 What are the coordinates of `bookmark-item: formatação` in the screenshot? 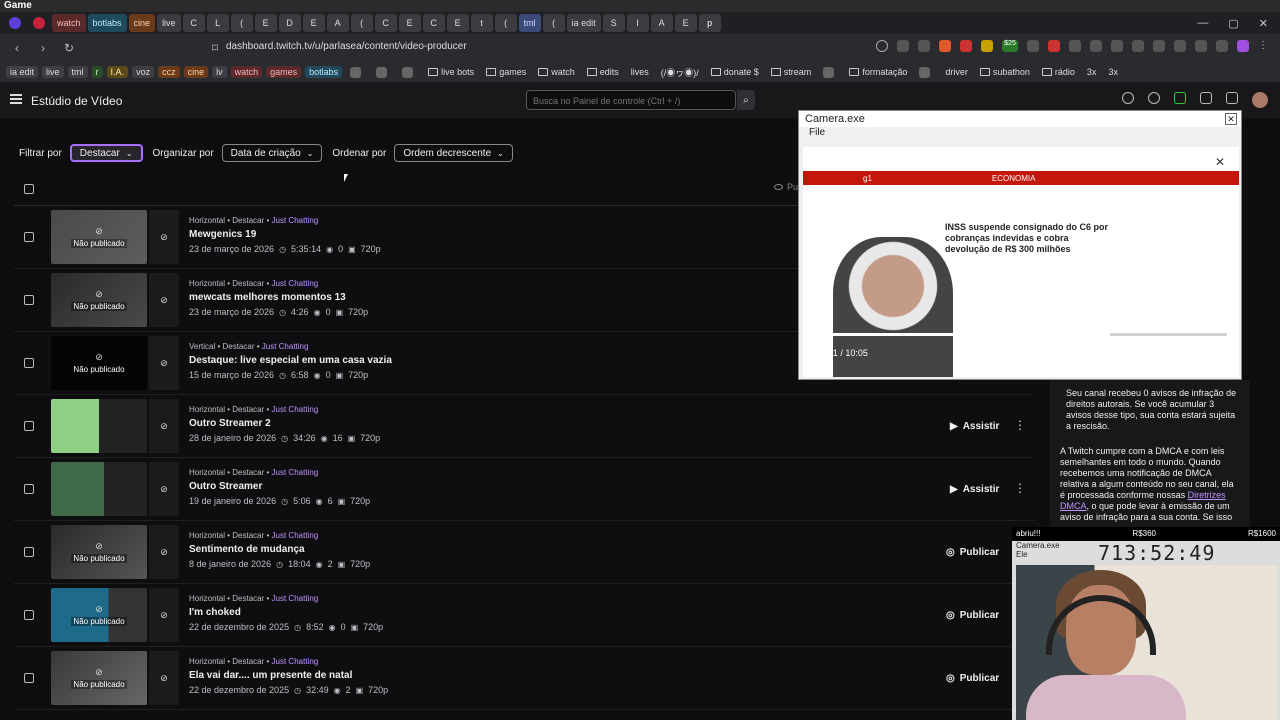 It's located at (878, 72).